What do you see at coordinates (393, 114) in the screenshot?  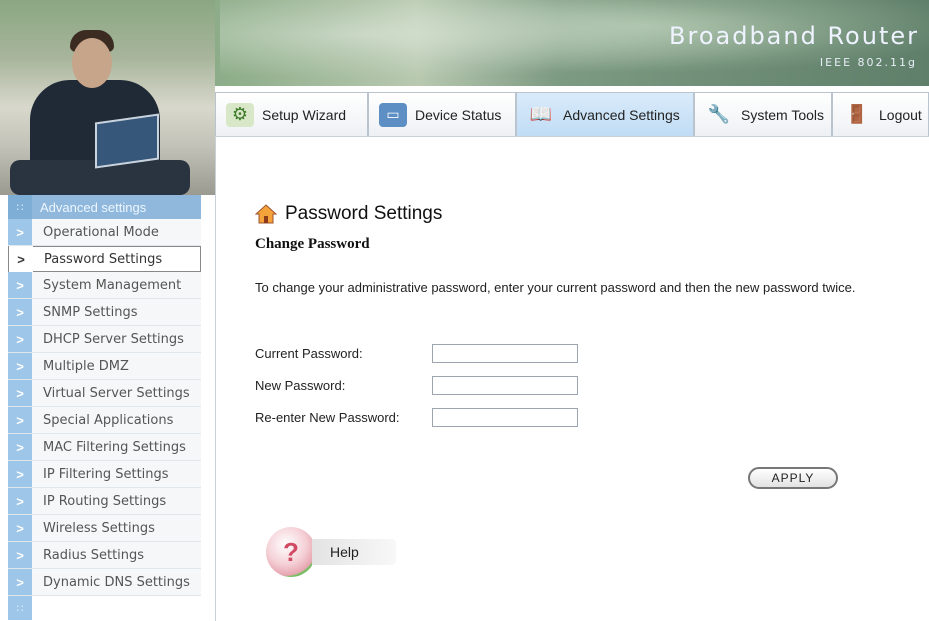 I see `monitor-icon: ▭` at bounding box center [393, 114].